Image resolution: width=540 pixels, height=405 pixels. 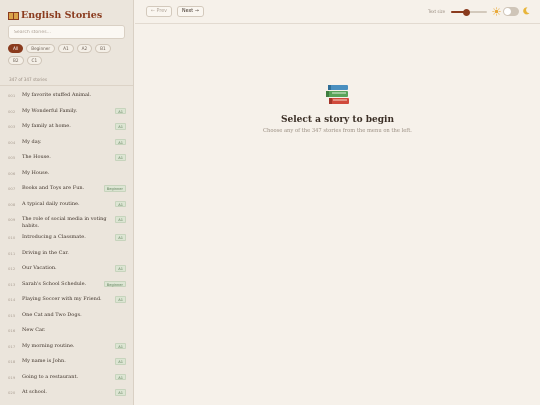 I want to click on story-number: 016, so click(x=12, y=330).